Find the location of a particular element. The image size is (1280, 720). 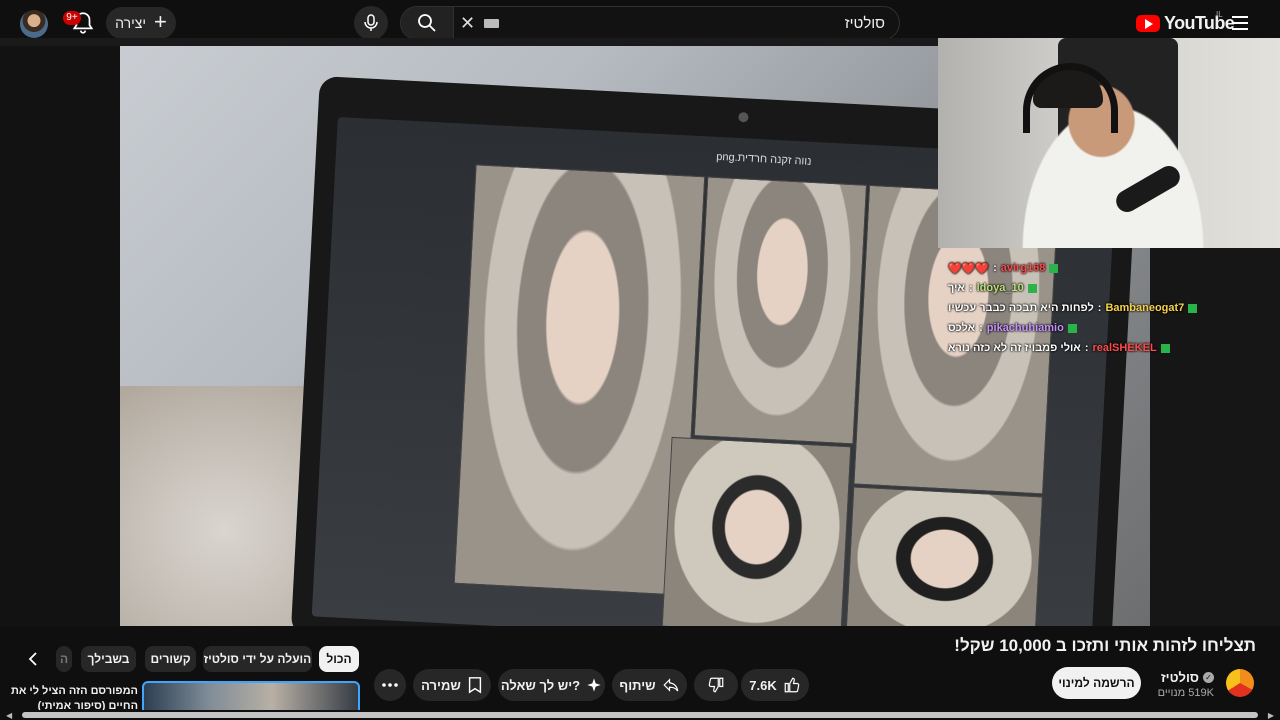

search-button is located at coordinates (427, 23).